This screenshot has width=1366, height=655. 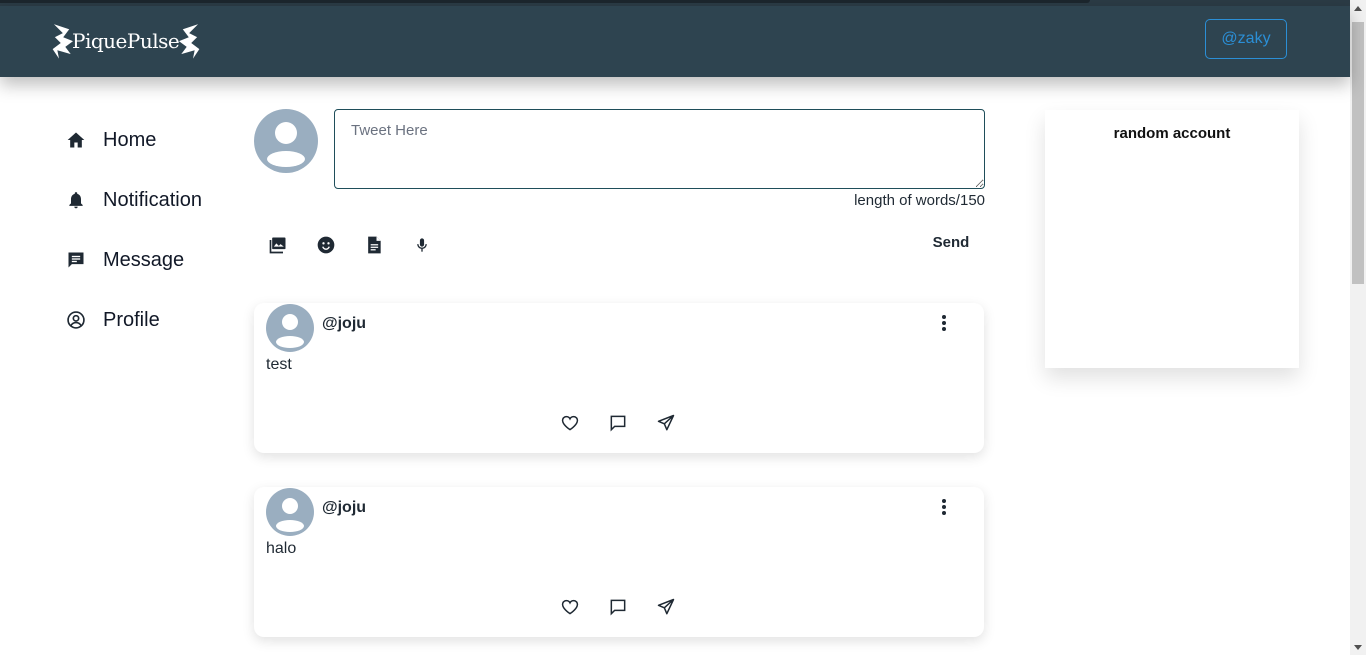 I want to click on document-icon, so click(x=374, y=245).